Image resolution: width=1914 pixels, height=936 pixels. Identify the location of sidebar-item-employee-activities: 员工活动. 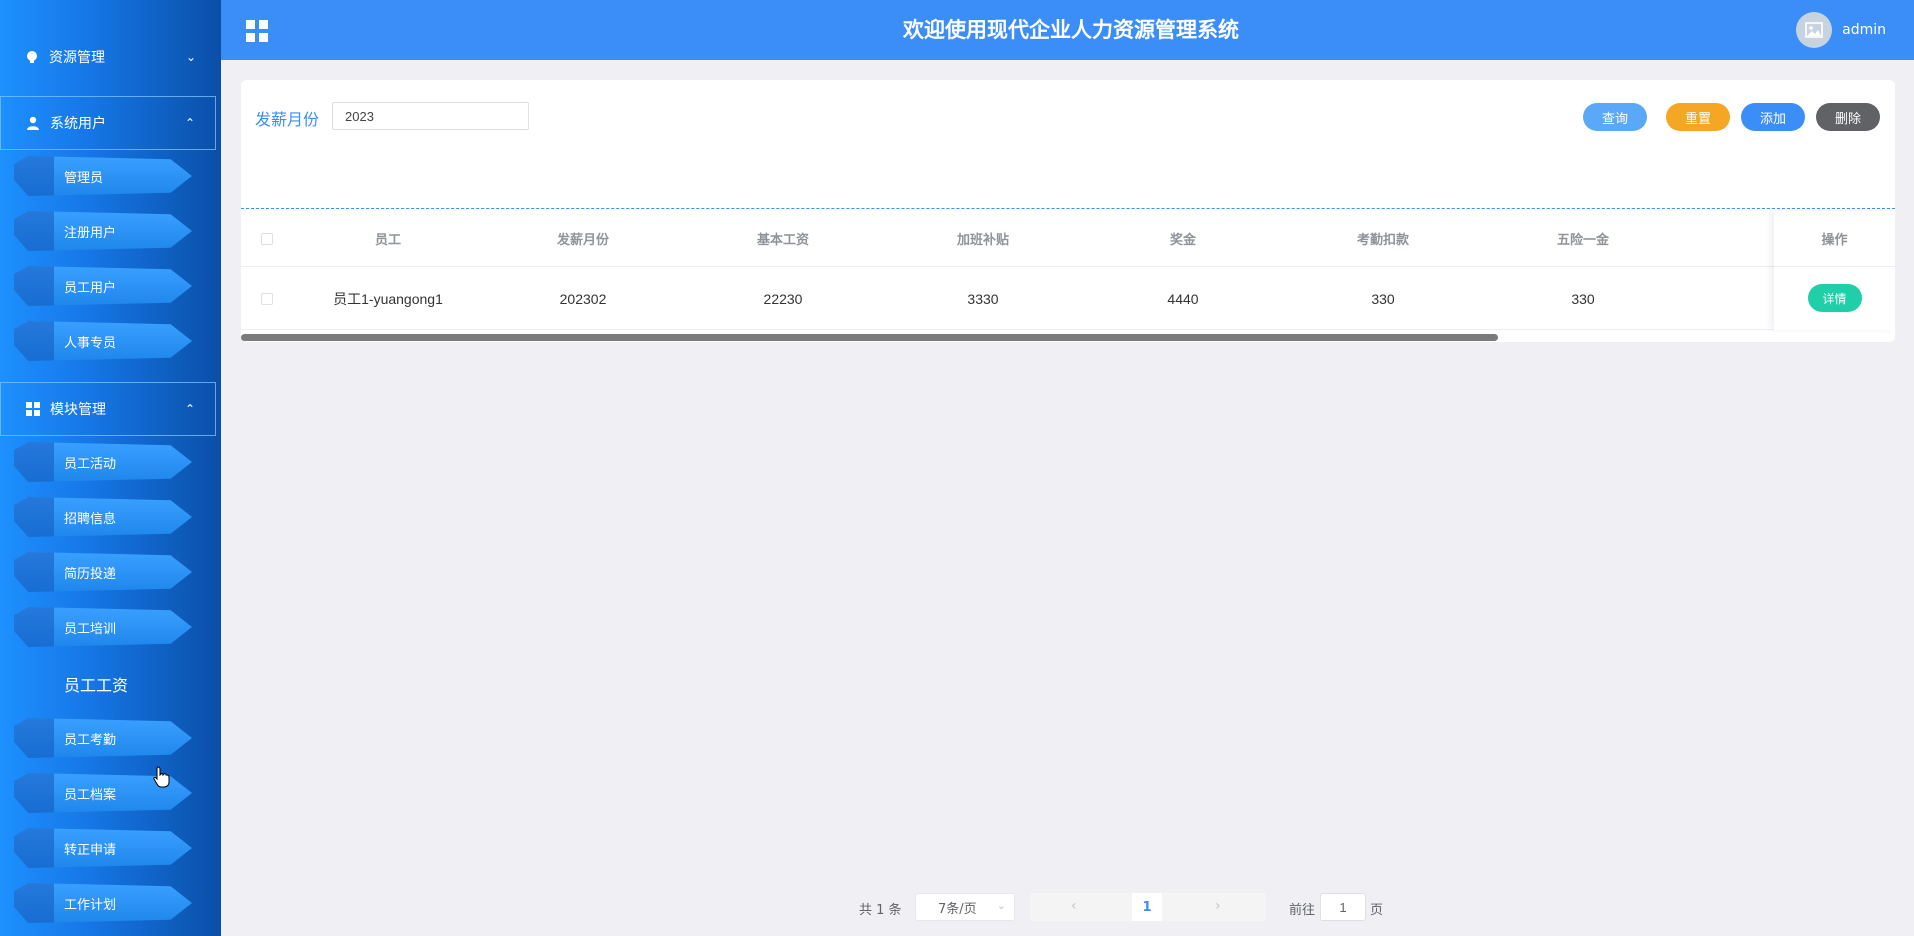
(103, 462).